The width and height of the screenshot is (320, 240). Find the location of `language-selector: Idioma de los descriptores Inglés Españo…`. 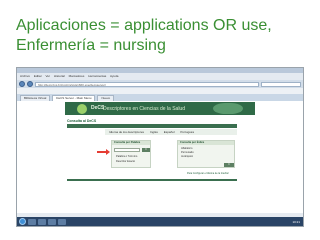

language-selector: Idioma de los descriptores Inglés Españo… is located at coordinates (171, 132).